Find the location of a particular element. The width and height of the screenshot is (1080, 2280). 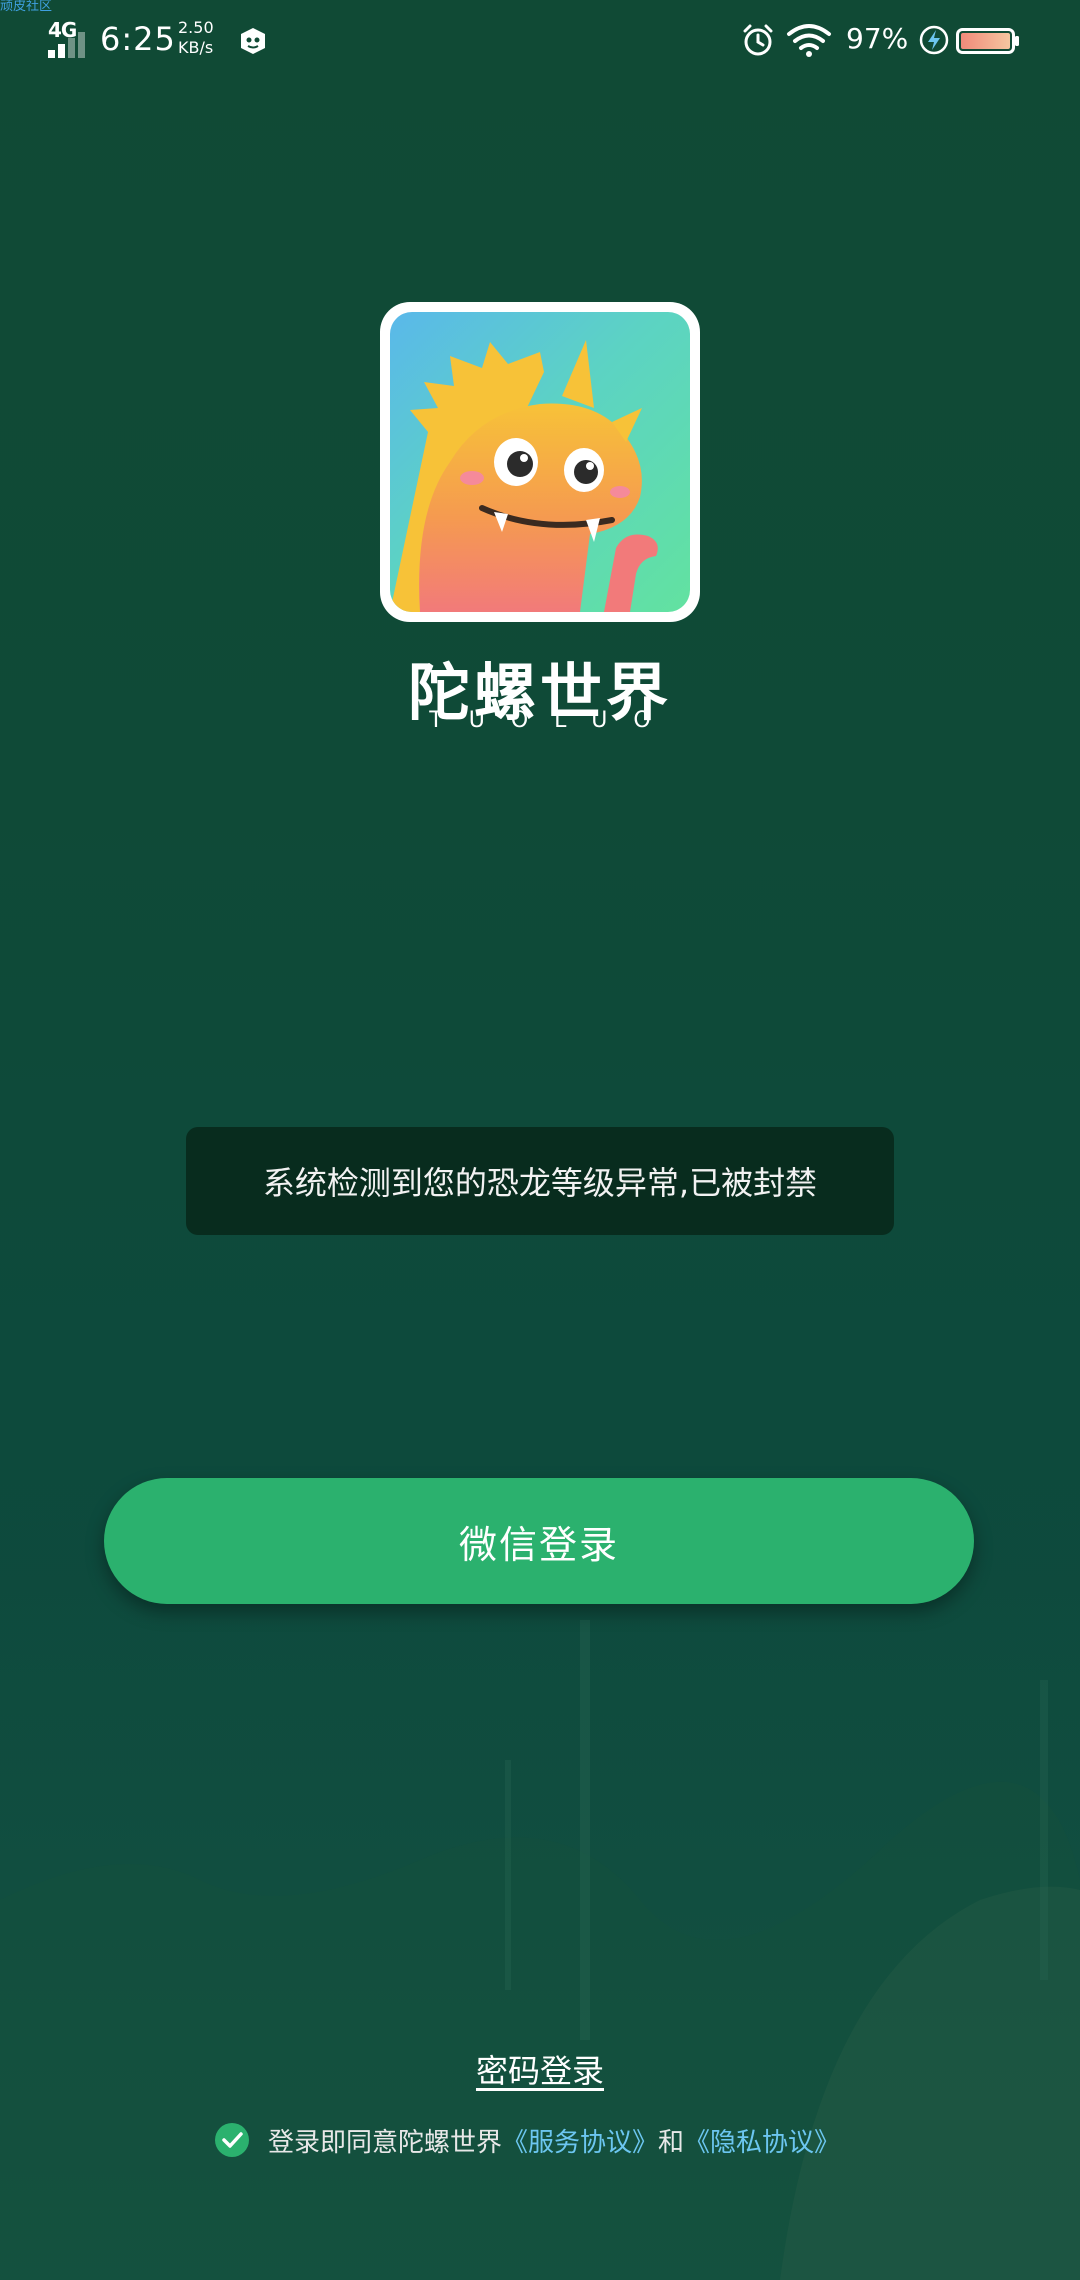

app-logo is located at coordinates (540, 462).